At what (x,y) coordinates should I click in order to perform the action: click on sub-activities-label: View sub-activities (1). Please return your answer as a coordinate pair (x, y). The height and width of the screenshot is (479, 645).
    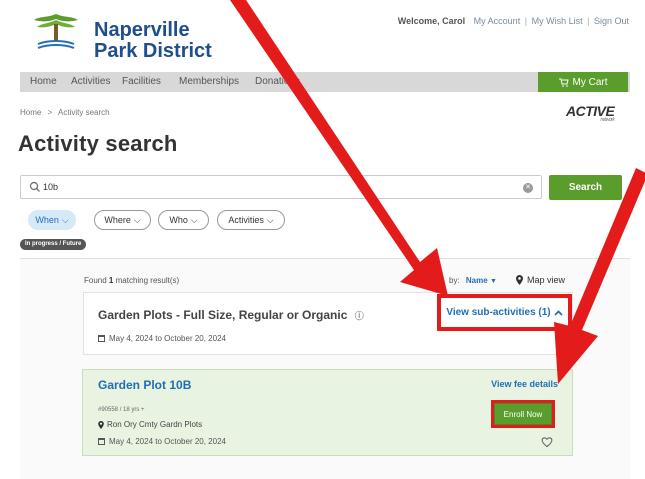
    Looking at the image, I should click on (498, 312).